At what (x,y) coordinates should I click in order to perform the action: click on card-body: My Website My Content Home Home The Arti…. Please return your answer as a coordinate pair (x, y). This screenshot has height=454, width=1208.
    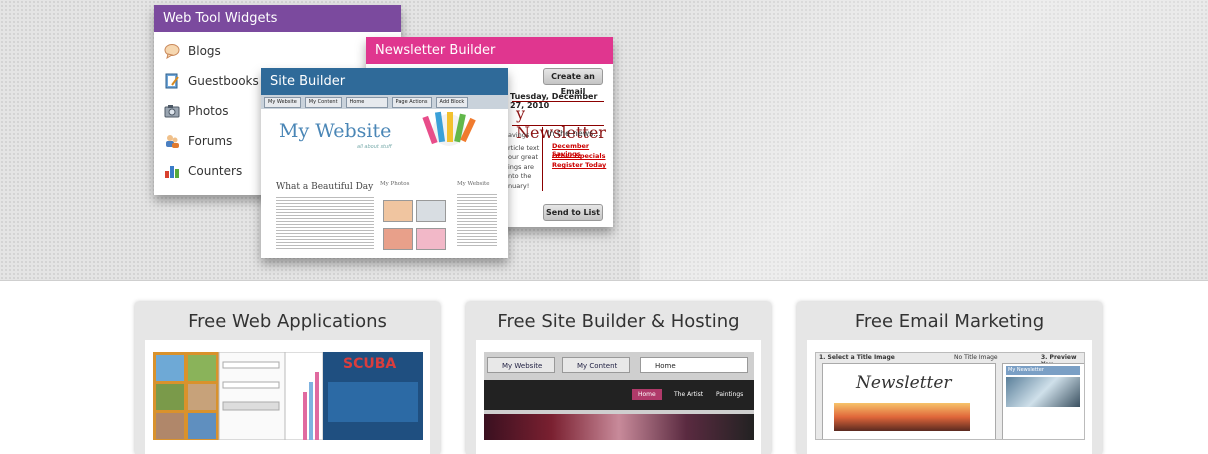
    Looking at the image, I should click on (618, 397).